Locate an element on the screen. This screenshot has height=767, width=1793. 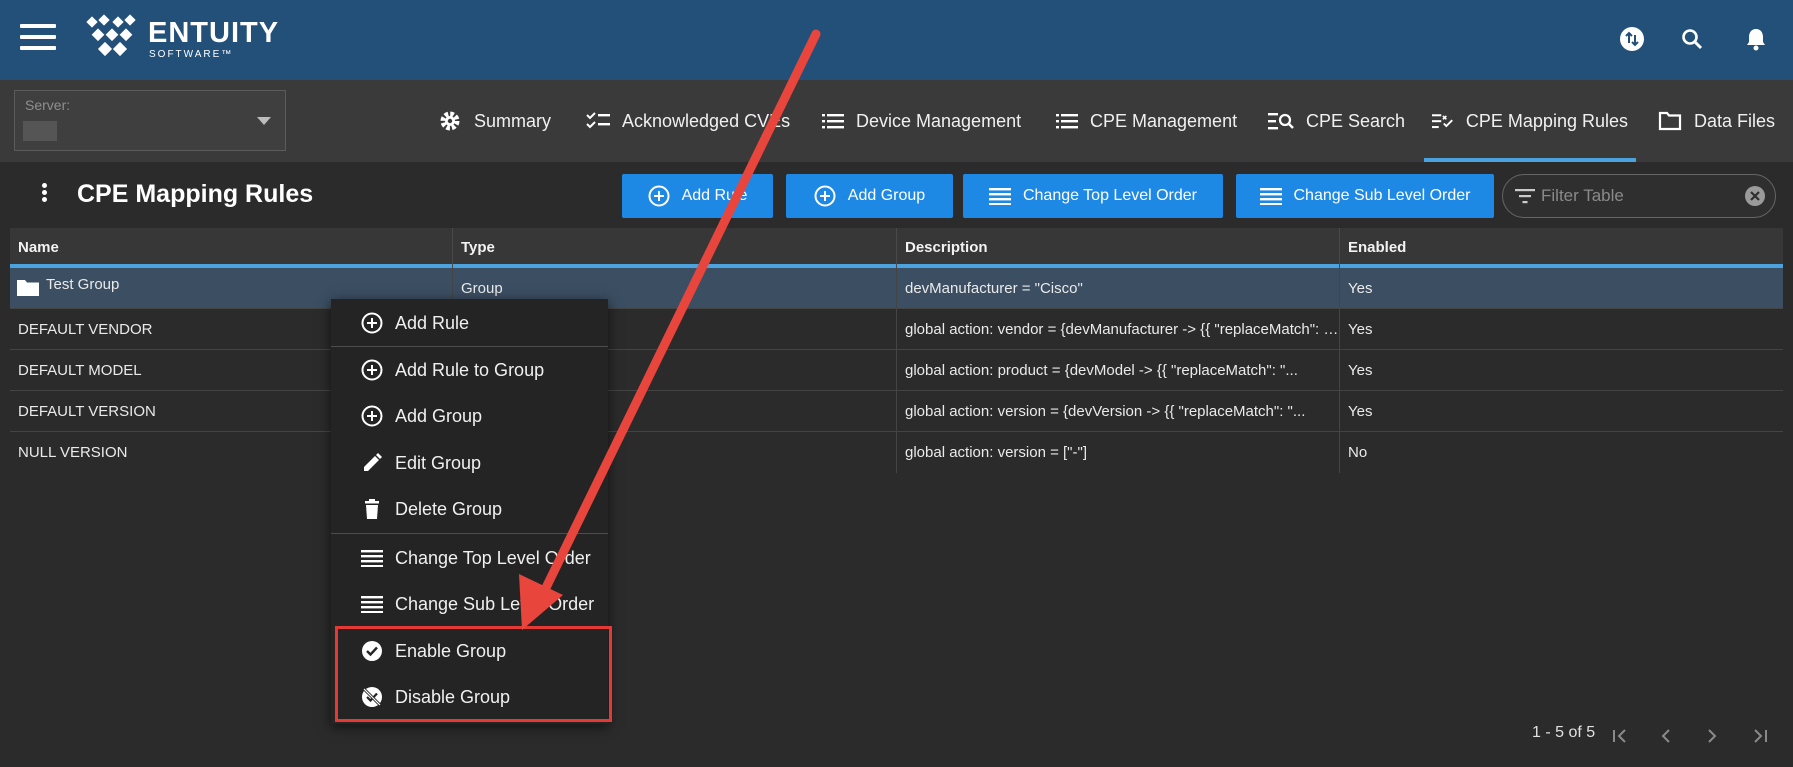
tab-summary: Summary is located at coordinates (494, 121).